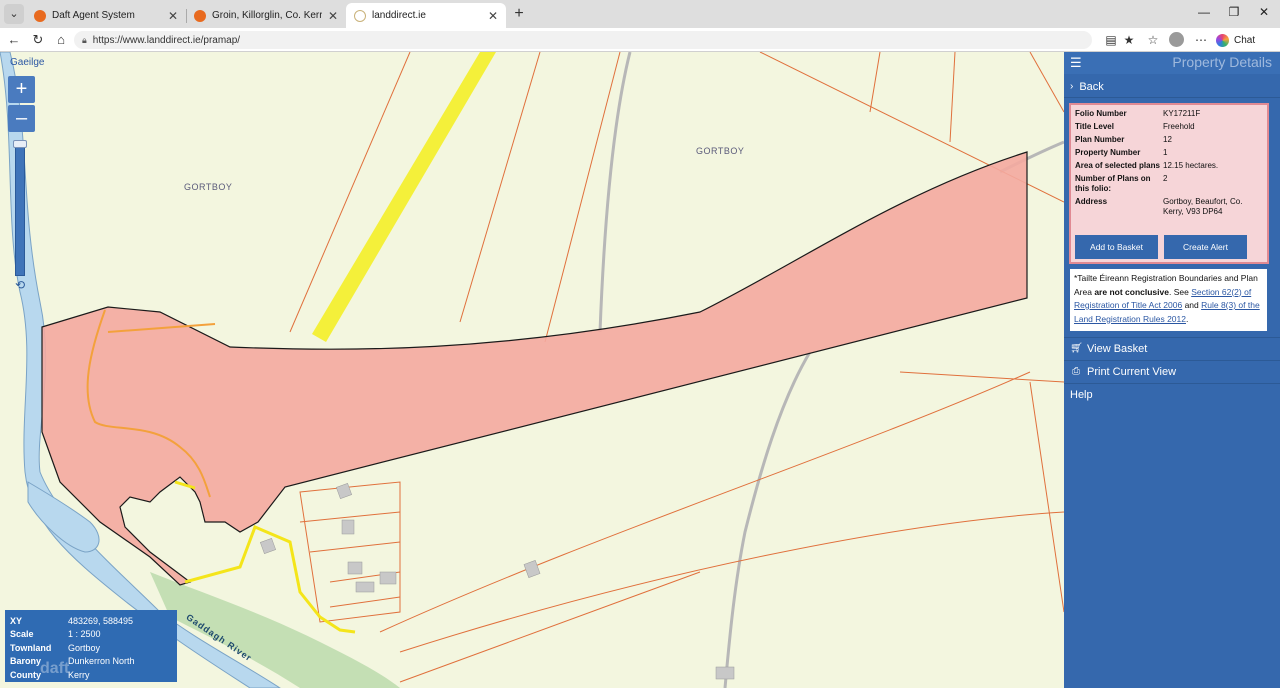  Describe the element at coordinates (166, 40) in the screenshot. I see `url-text: https://www.landdirect.ie/pramap/` at that location.